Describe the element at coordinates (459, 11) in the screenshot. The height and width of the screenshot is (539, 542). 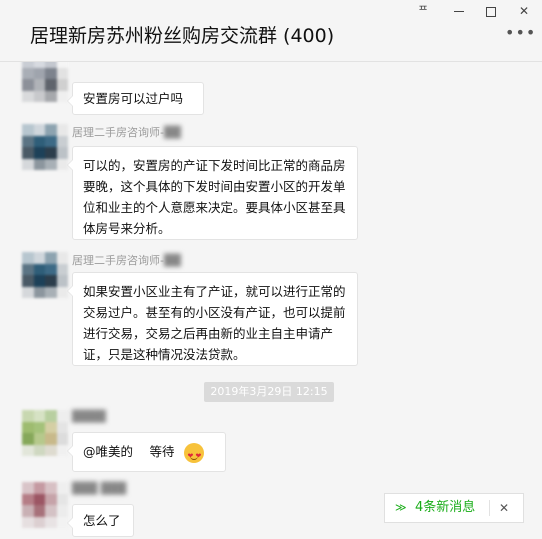
I see `minimize-icon` at that location.